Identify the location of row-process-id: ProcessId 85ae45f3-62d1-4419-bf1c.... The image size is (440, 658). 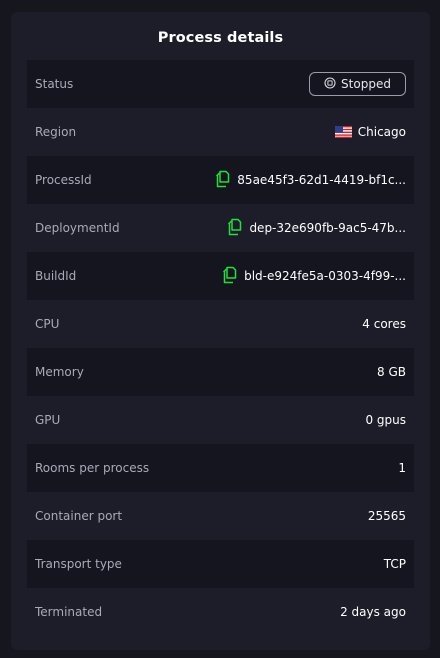
(220, 180).